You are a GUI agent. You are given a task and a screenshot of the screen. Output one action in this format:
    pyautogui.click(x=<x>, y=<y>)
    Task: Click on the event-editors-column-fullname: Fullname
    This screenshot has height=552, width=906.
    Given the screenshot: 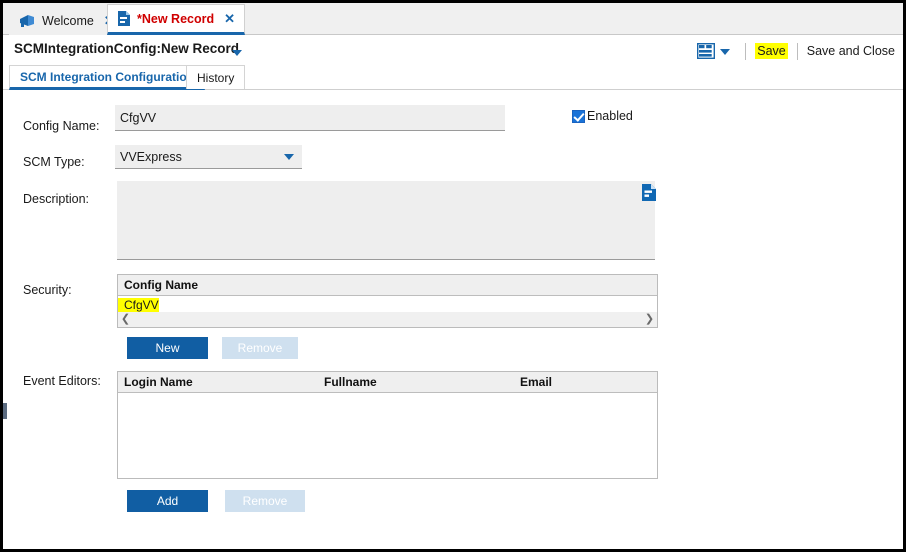 What is the action you would take?
    pyautogui.click(x=350, y=382)
    